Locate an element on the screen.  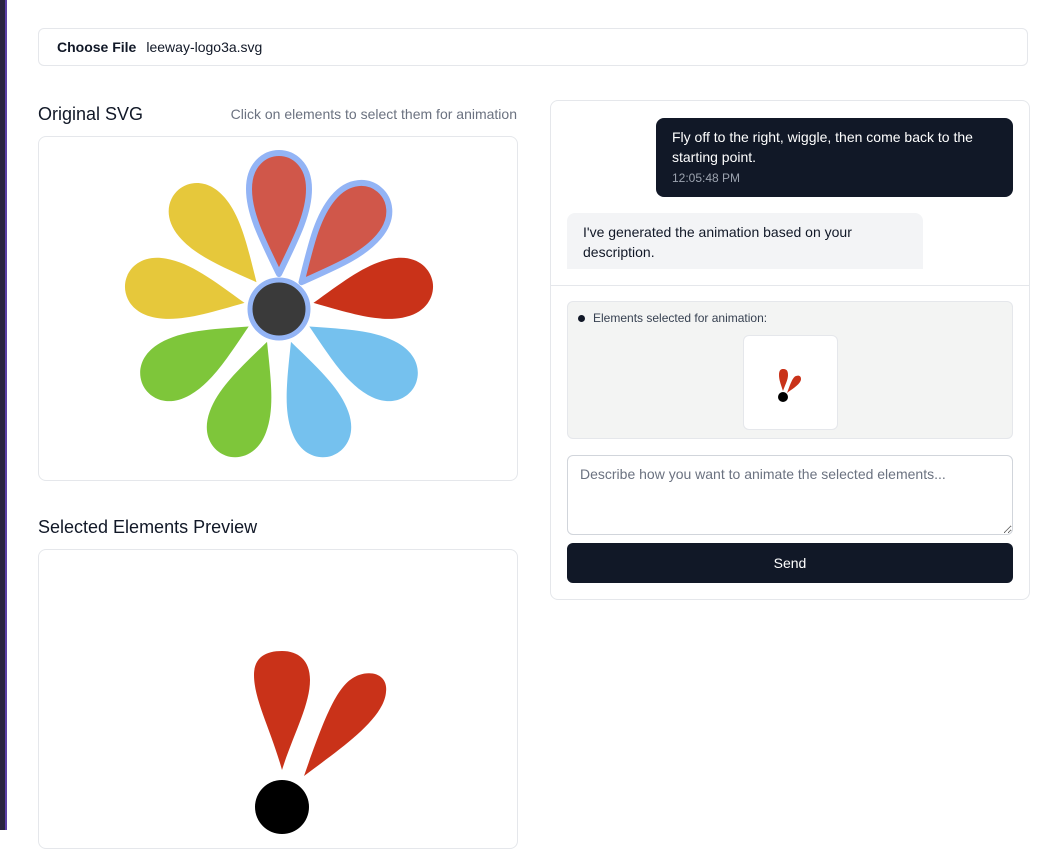
message-timestamp: 12:05:48 PM is located at coordinates (706, 178).